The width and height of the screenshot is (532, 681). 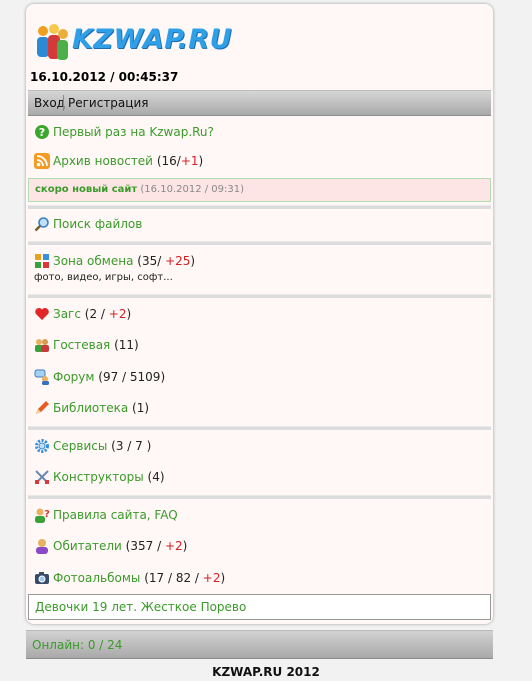 I want to click on photoalbums-new-count: +2, so click(x=211, y=578).